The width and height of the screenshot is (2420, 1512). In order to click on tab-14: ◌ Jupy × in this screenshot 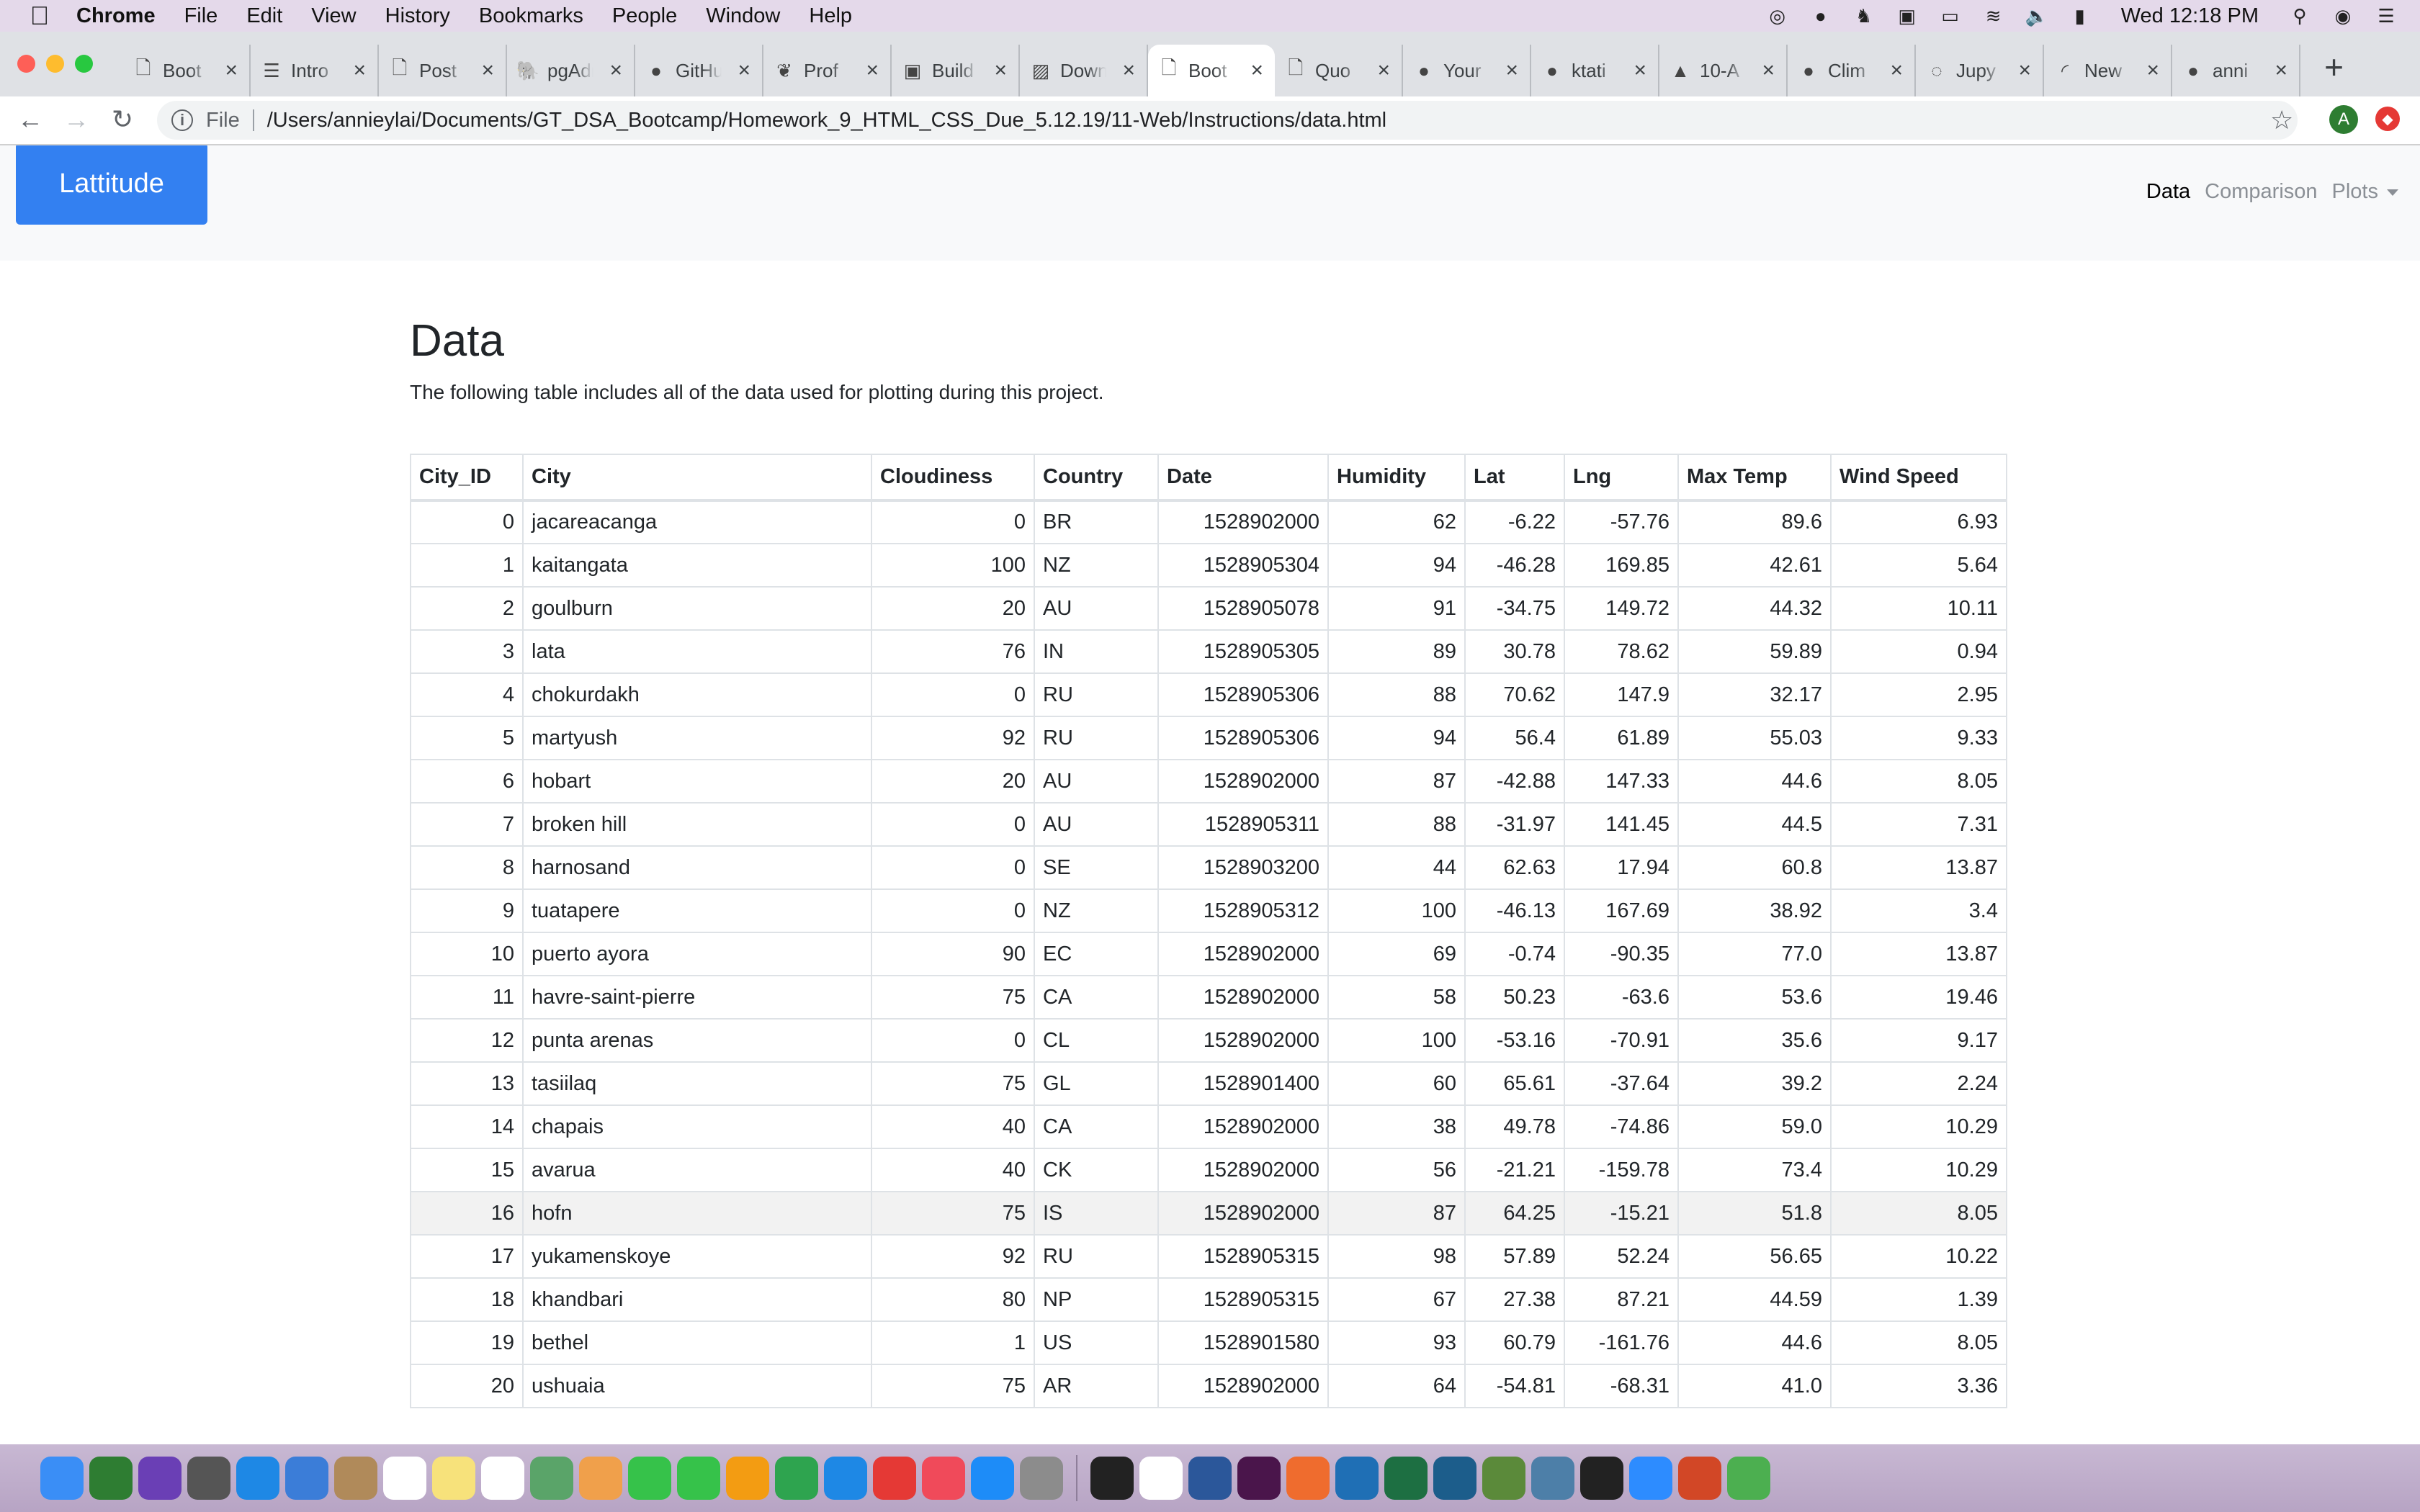, I will do `click(1980, 70)`.